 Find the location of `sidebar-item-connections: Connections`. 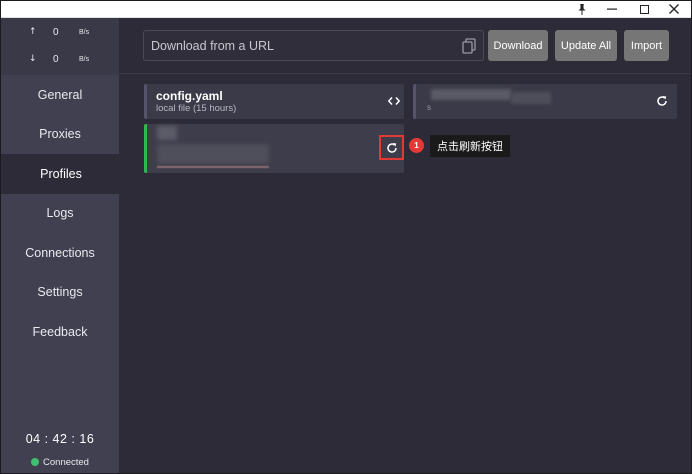

sidebar-item-connections: Connections is located at coordinates (60, 253).